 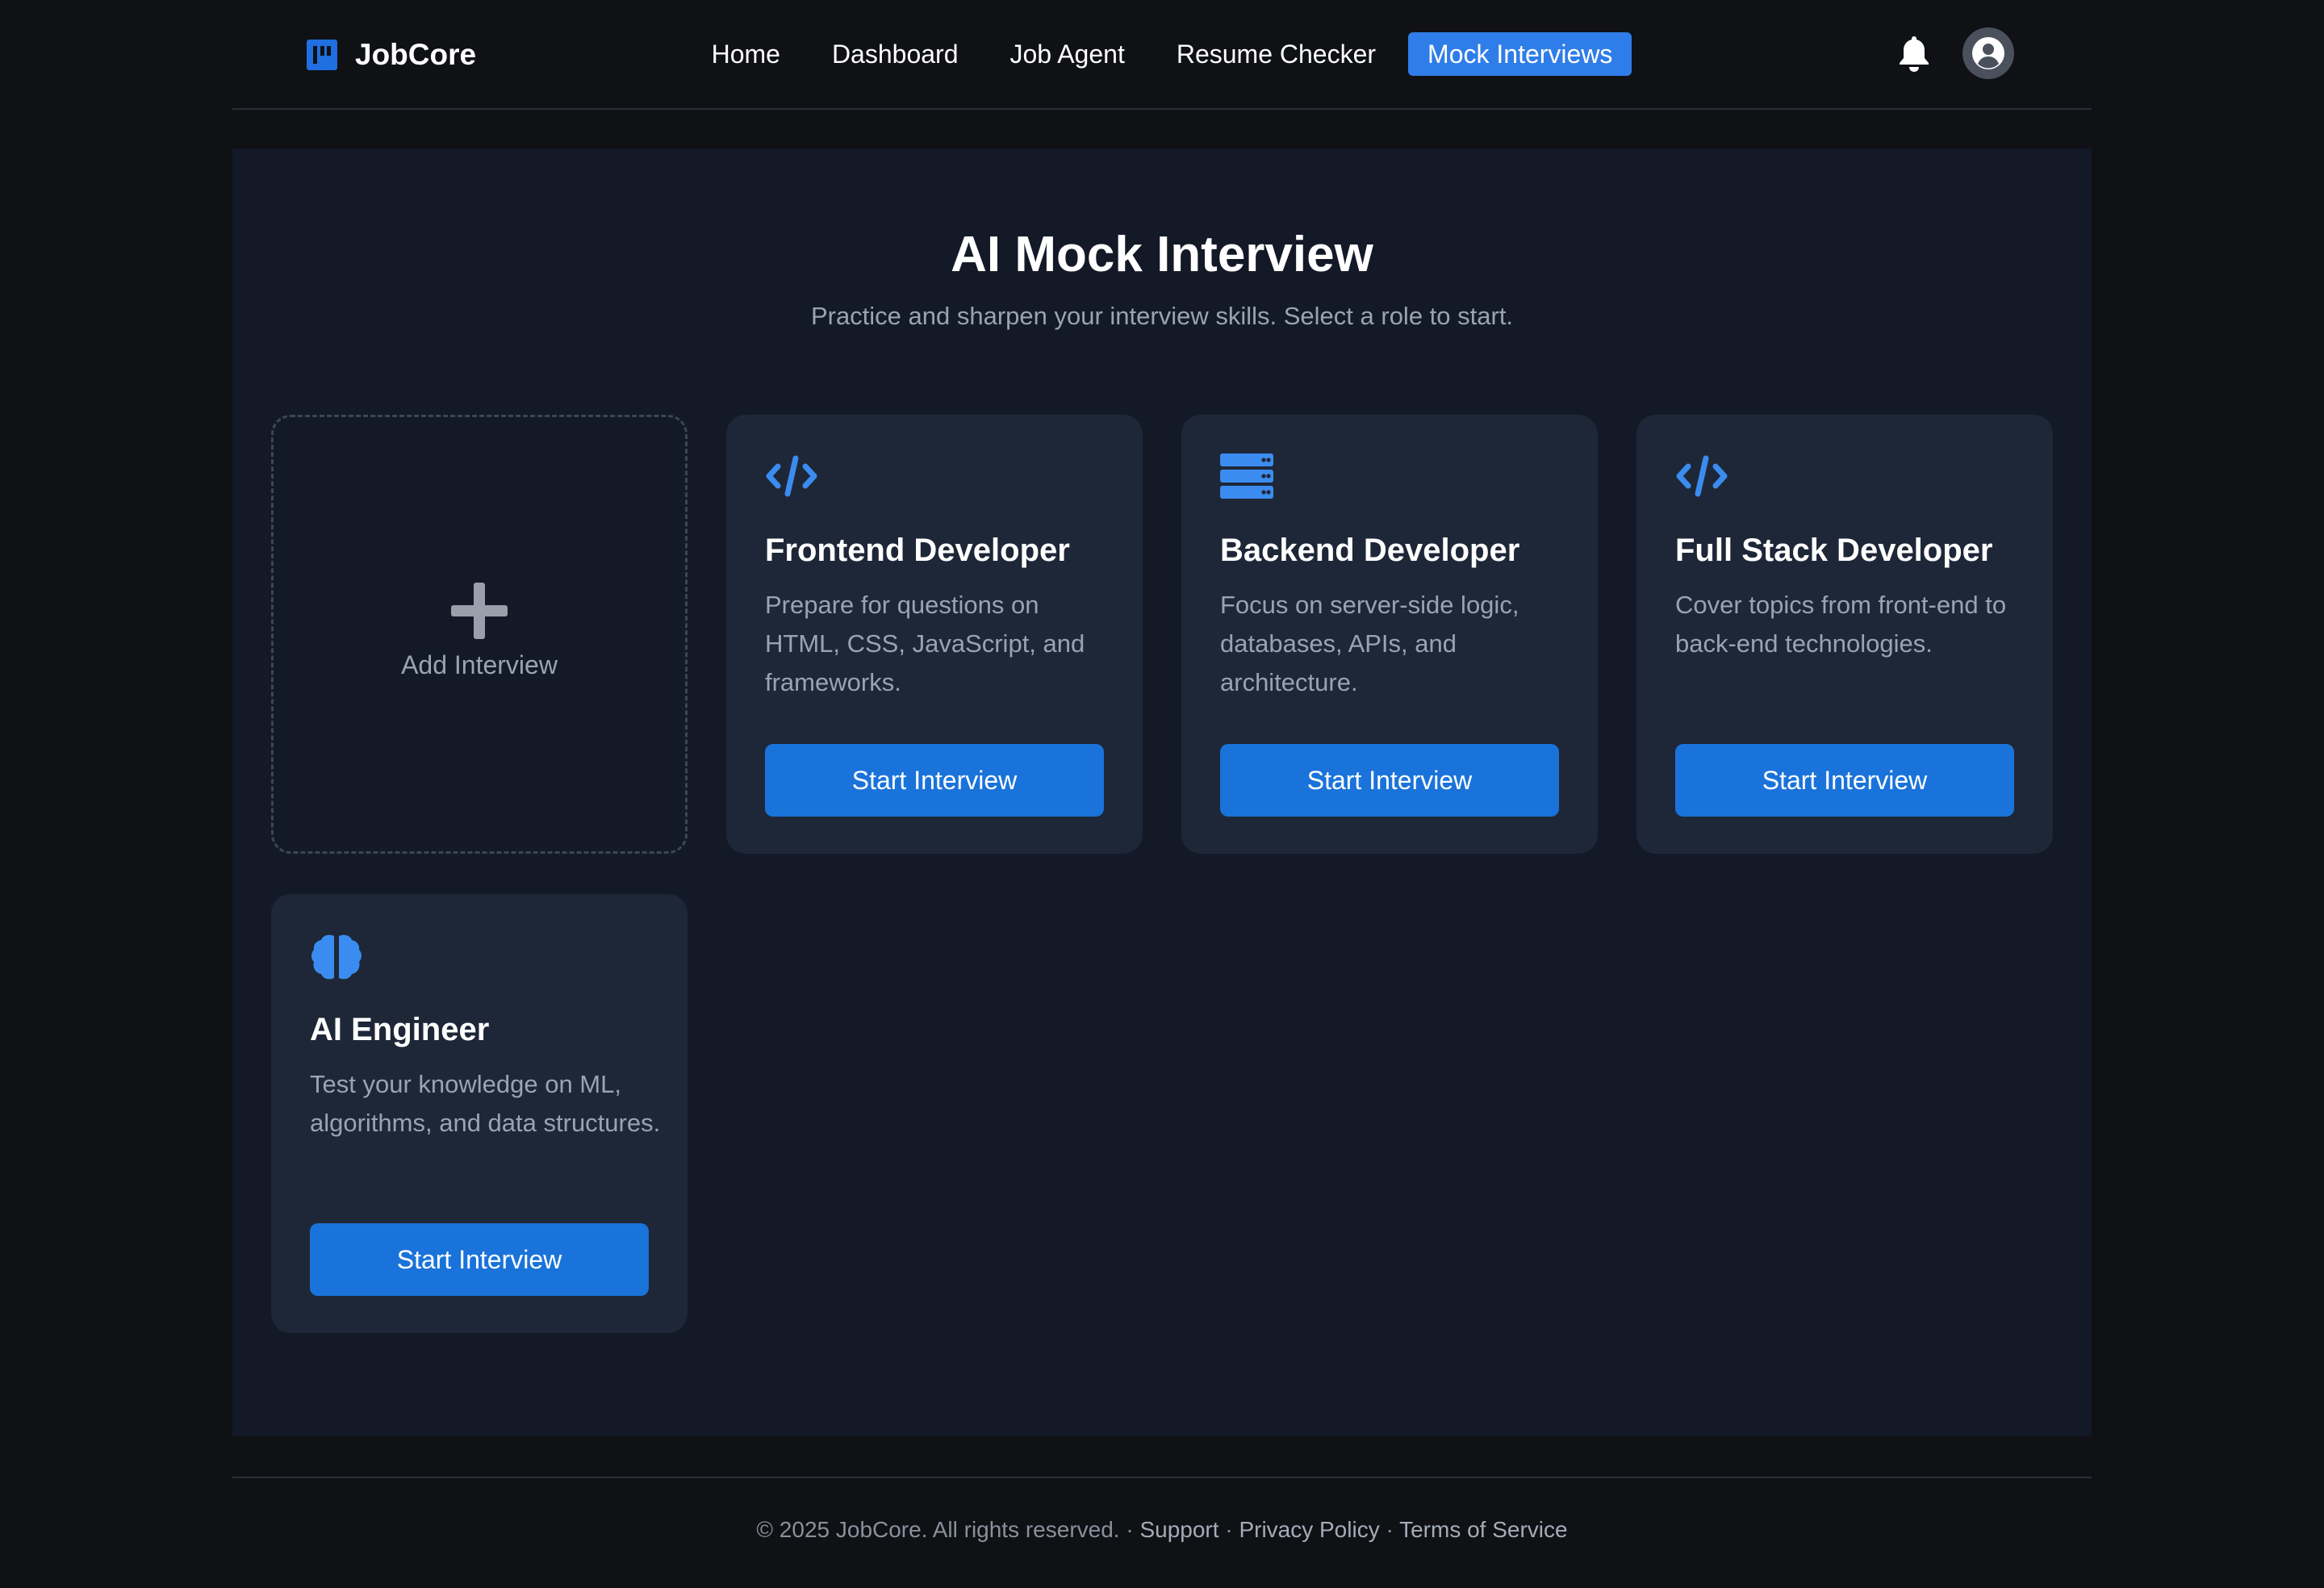 I want to click on footer-divider, so click(x=1162, y=1477).